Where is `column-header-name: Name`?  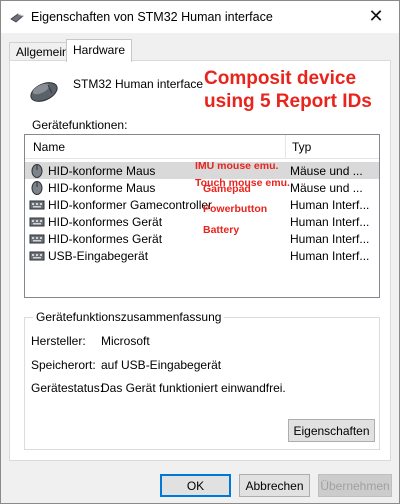
column-header-name: Name is located at coordinates (49, 147).